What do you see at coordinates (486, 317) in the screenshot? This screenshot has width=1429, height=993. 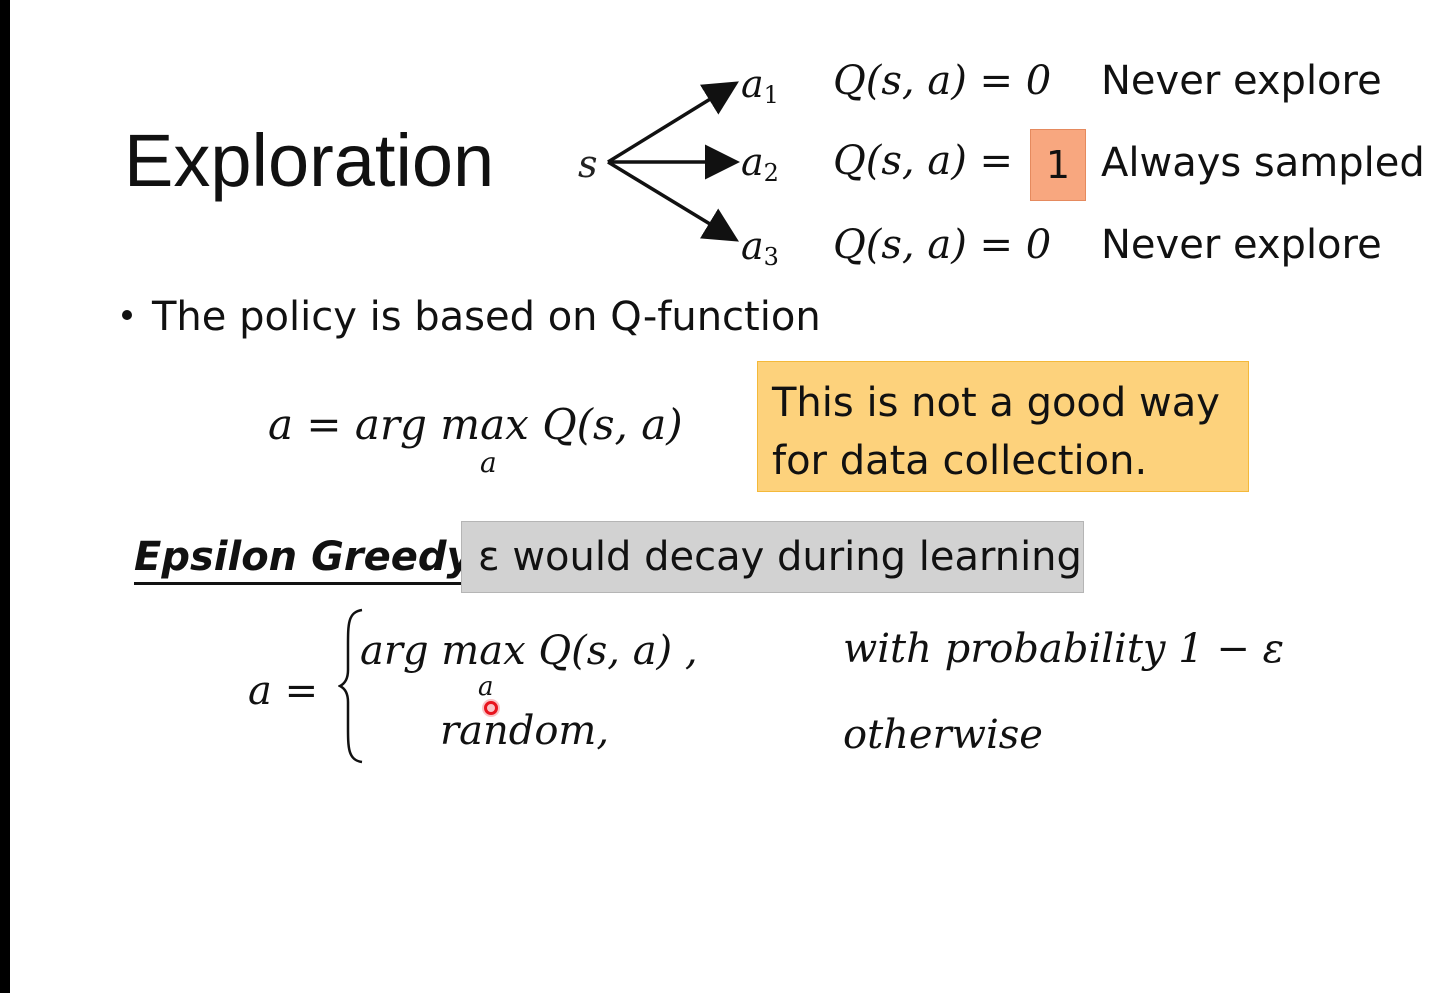 I see `bullet-text: The policy is based on Q-function` at bounding box center [486, 317].